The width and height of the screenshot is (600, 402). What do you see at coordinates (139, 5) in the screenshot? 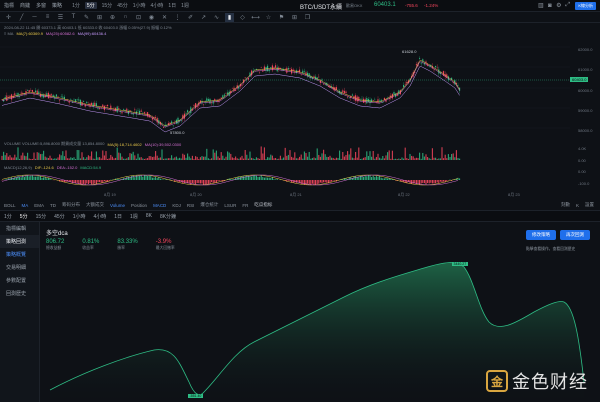
I see `tf-1h: 1小時` at bounding box center [139, 5].